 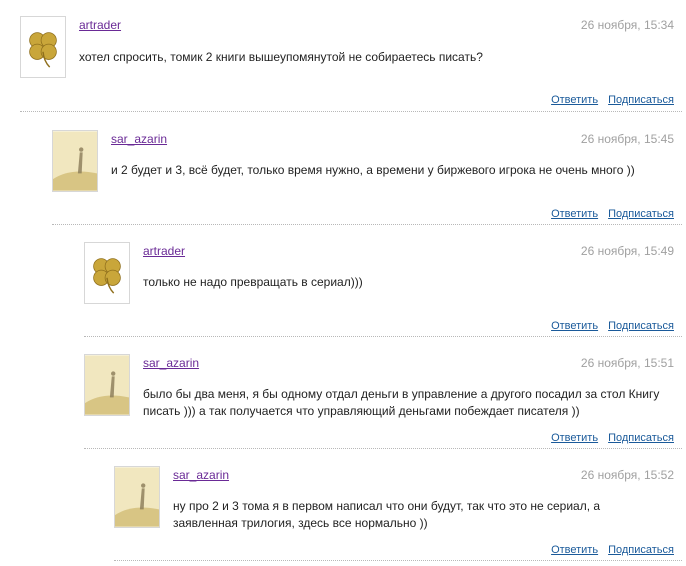 What do you see at coordinates (627, 25) in the screenshot?
I see `comment-date: 26 ноября, 15:34` at bounding box center [627, 25].